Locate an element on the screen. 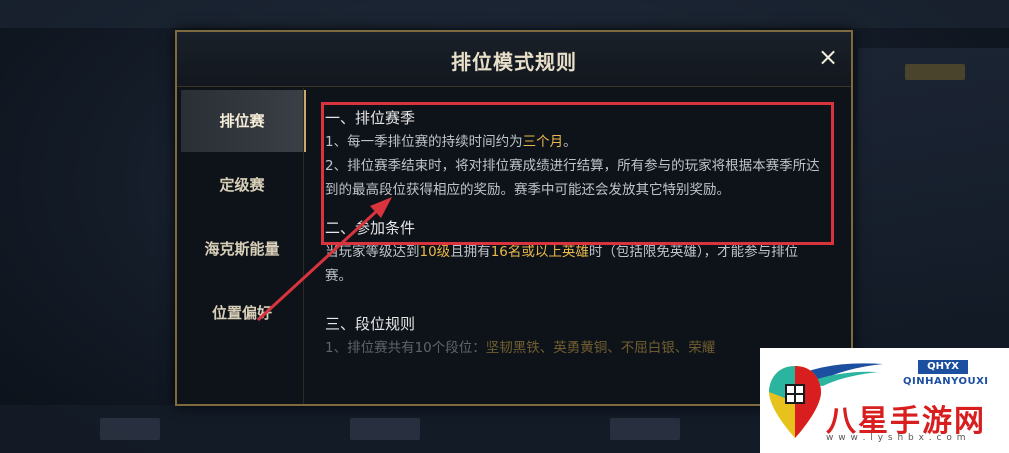  watermark-pin-icon is located at coordinates (795, 402).